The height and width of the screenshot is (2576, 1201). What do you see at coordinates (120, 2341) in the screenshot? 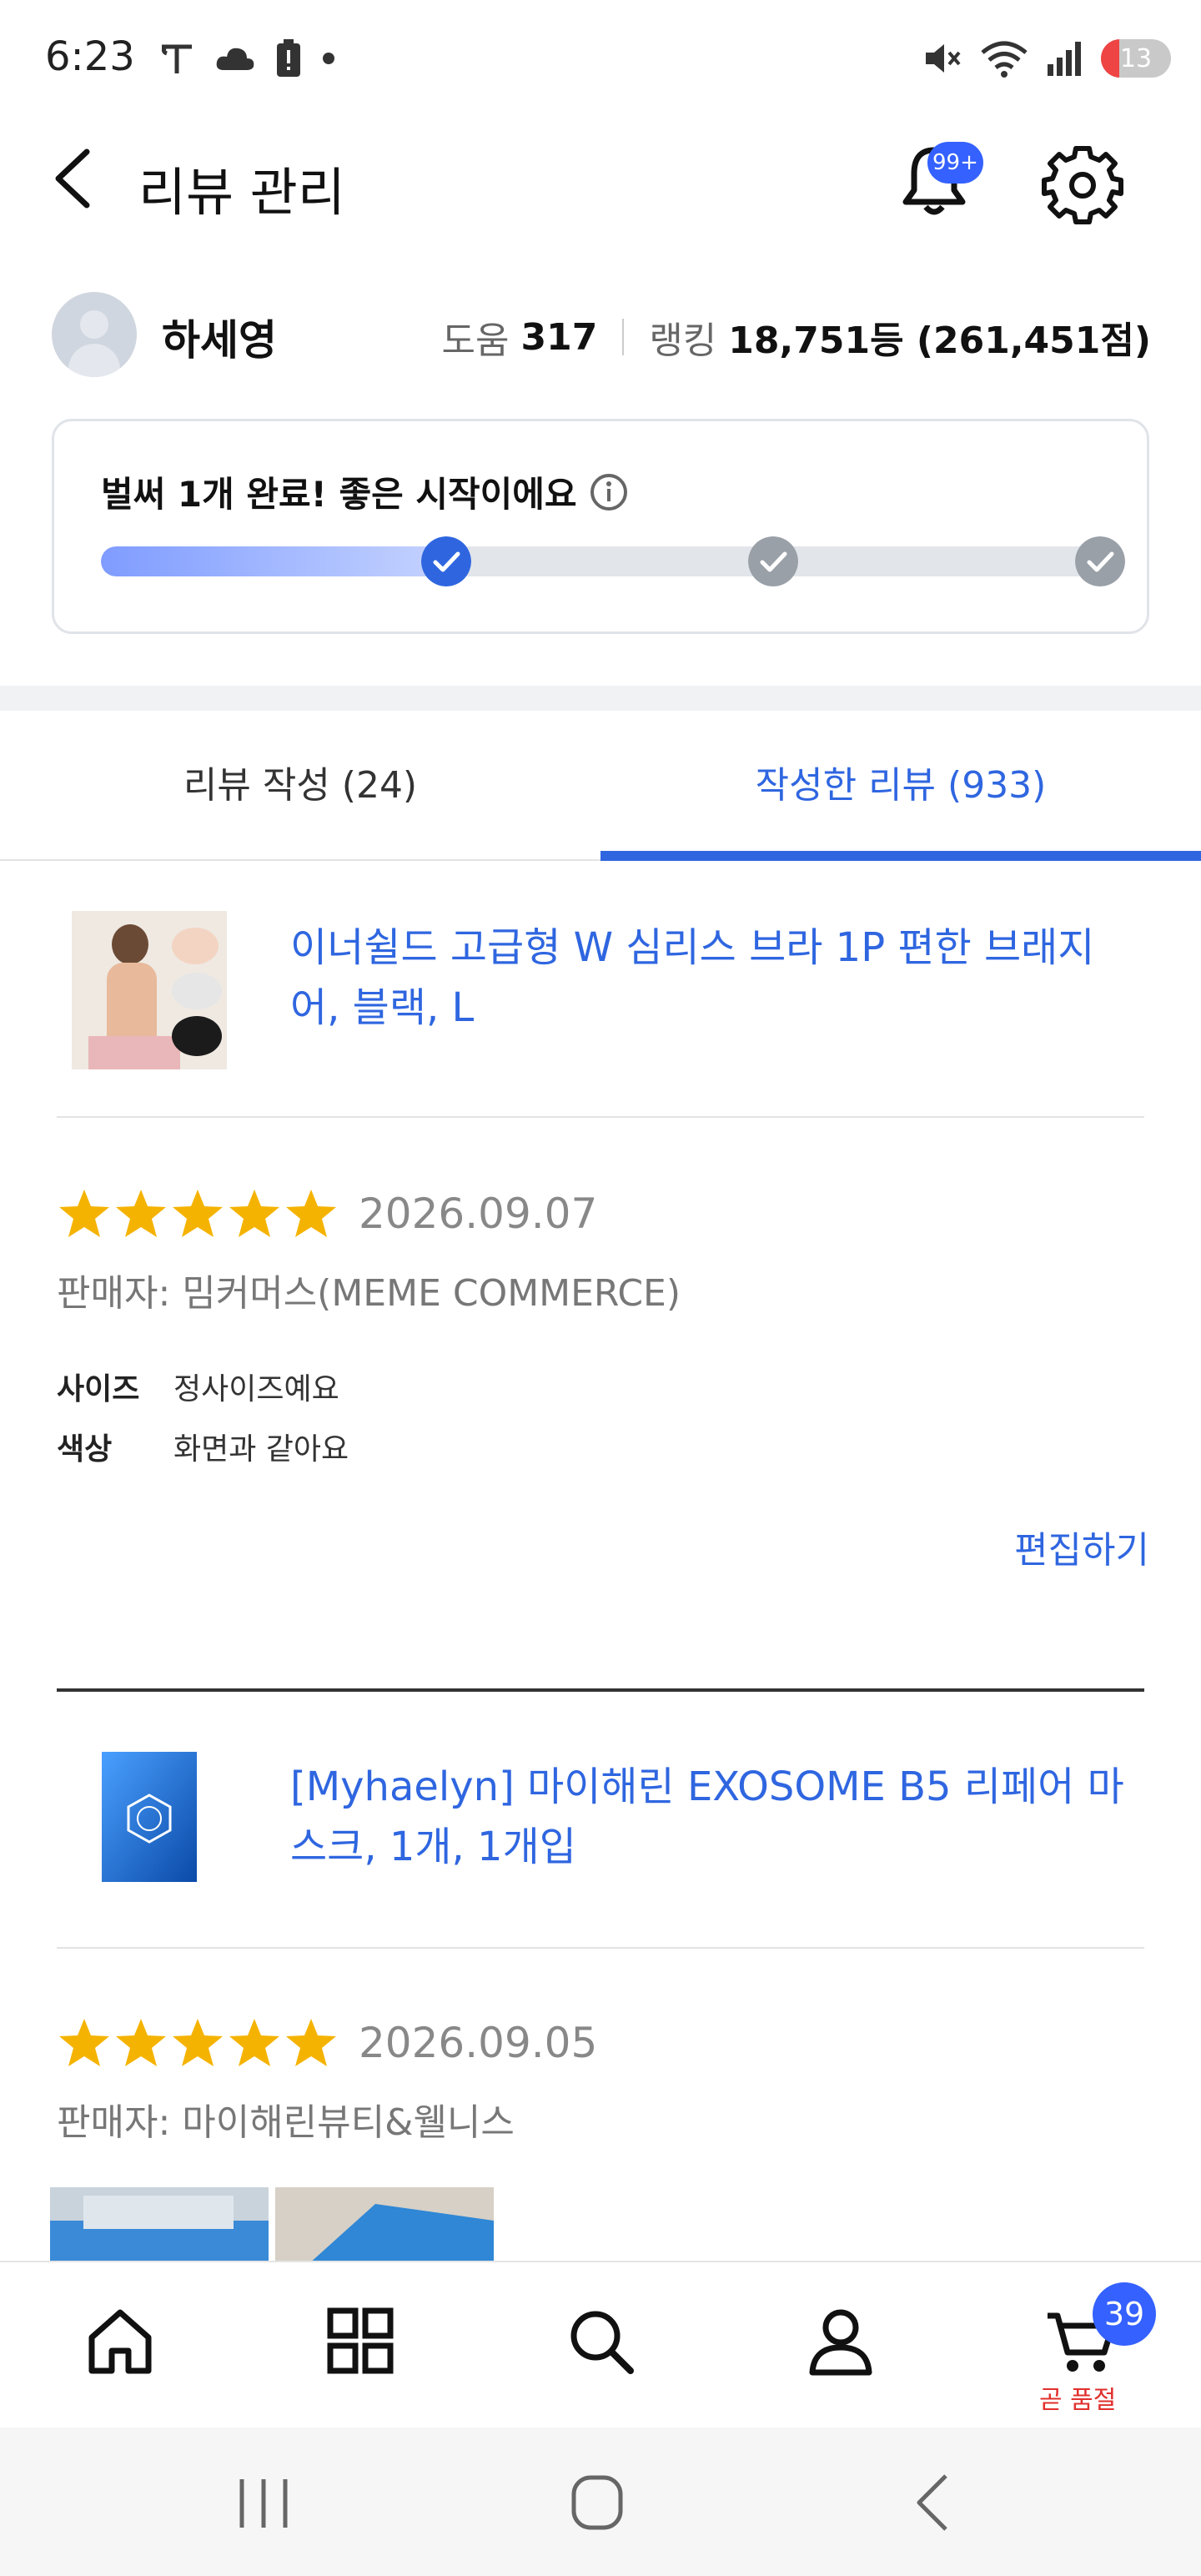
I see `home-icon` at bounding box center [120, 2341].